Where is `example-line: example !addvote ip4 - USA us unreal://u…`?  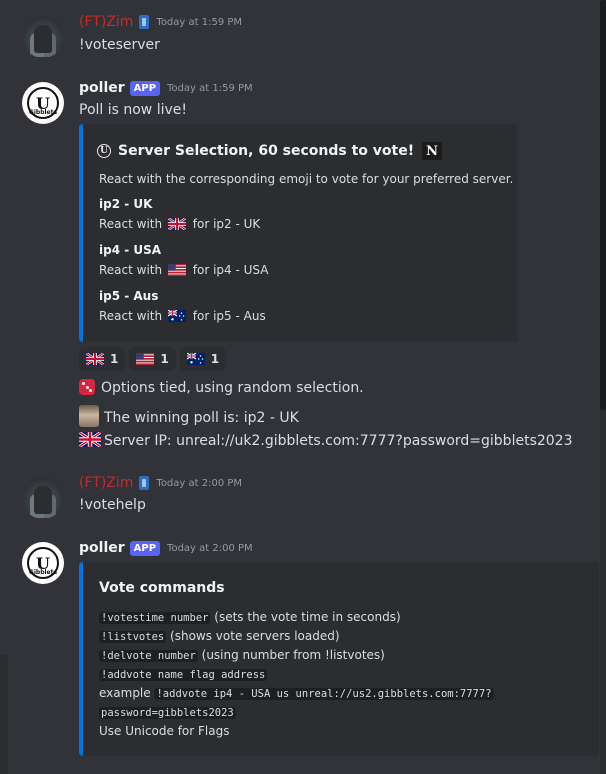
example-line: example !addvote ip4 - USA us unreal://u… is located at coordinates (296, 693).